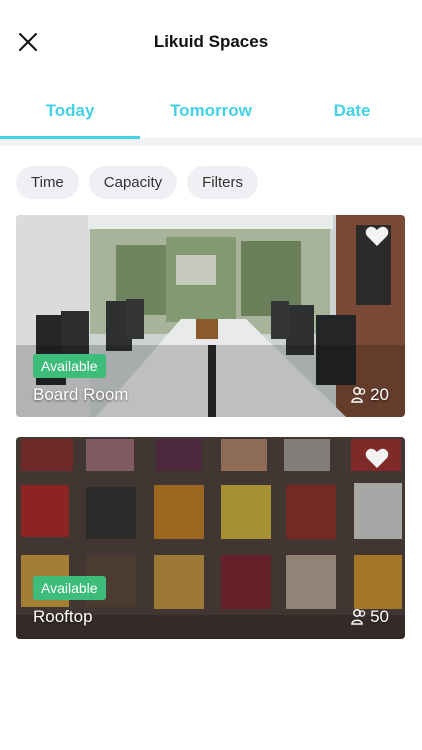  What do you see at coordinates (352, 112) in the screenshot?
I see `tab-date: Date` at bounding box center [352, 112].